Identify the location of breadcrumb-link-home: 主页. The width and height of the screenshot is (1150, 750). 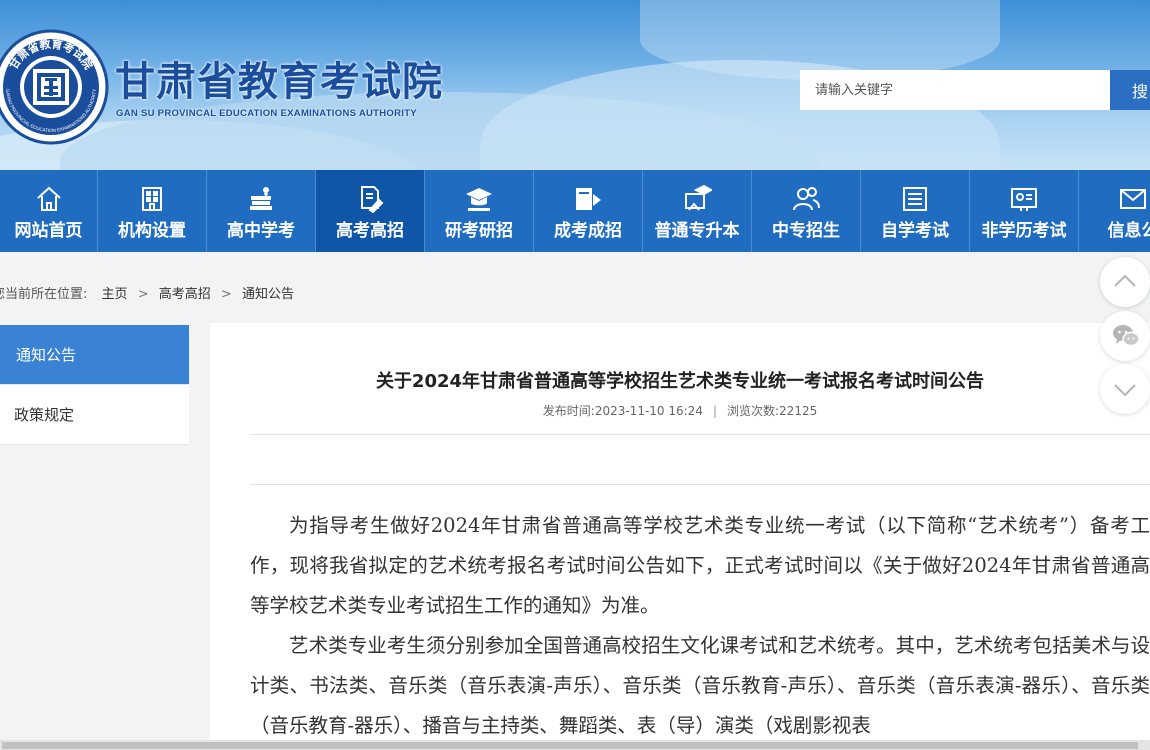
(115, 294).